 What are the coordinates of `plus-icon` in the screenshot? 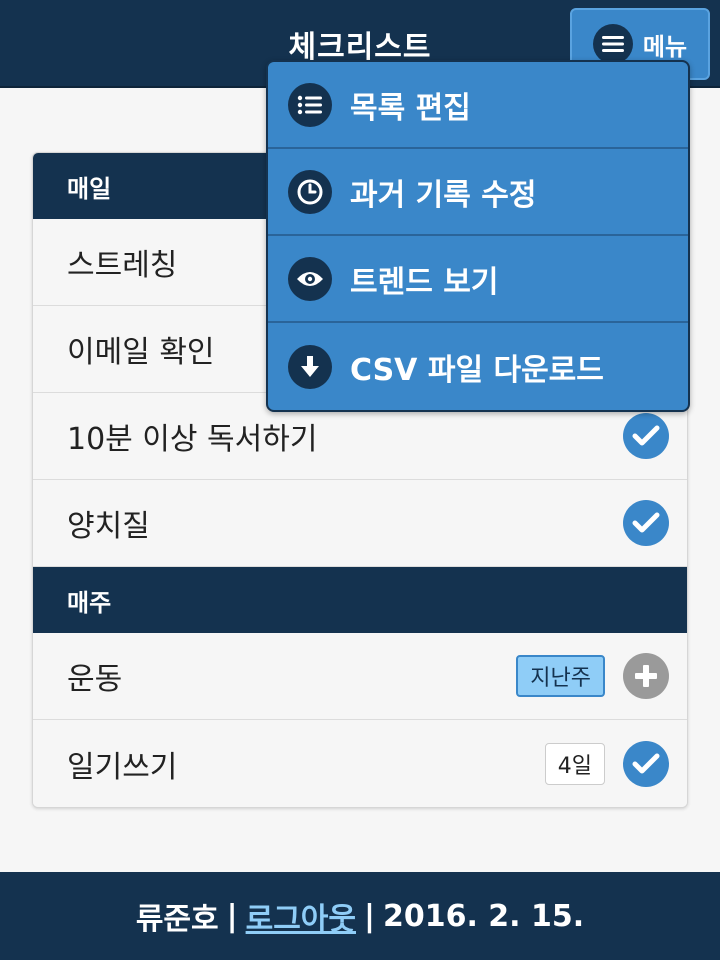 It's located at (646, 676).